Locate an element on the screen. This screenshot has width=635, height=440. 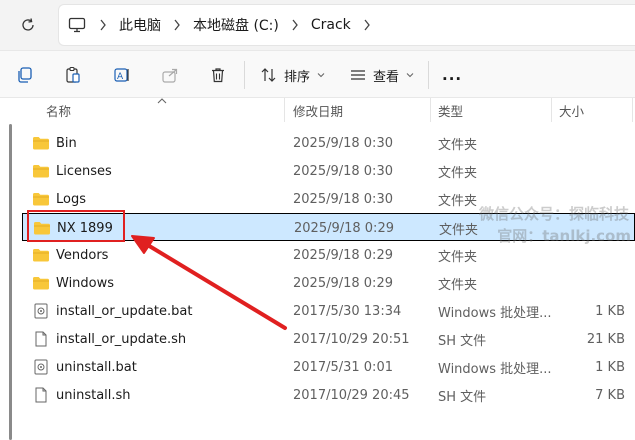
delete-button is located at coordinates (218, 75).